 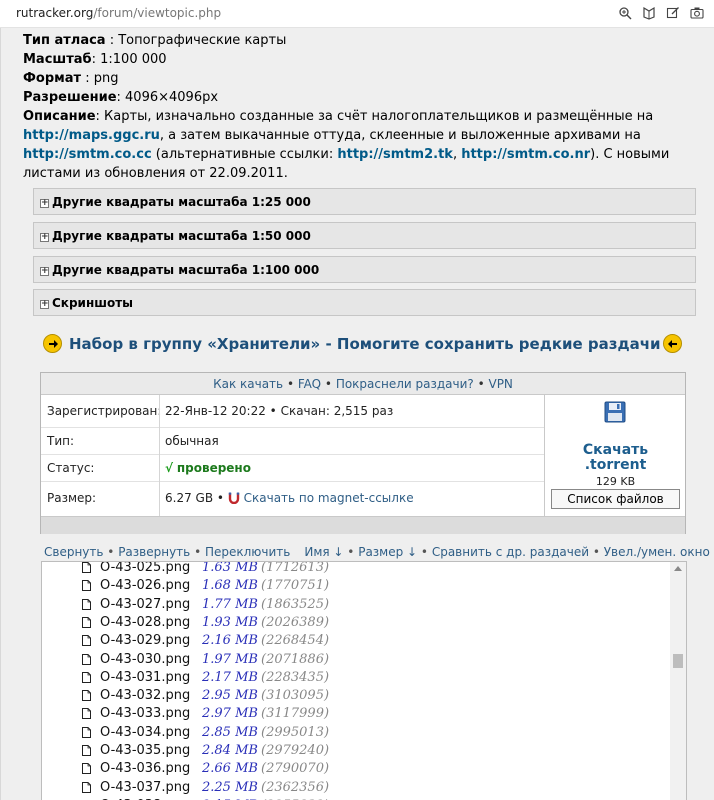 I want to click on read-mode-icon, so click(x=649, y=13).